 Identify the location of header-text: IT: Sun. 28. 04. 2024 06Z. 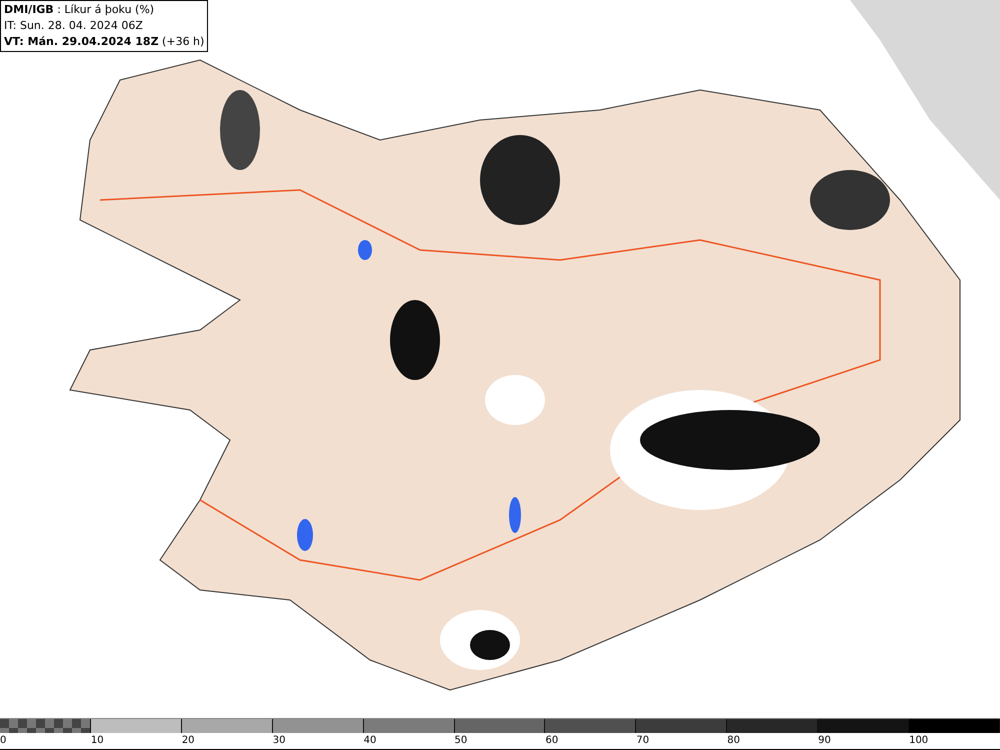
(74, 26).